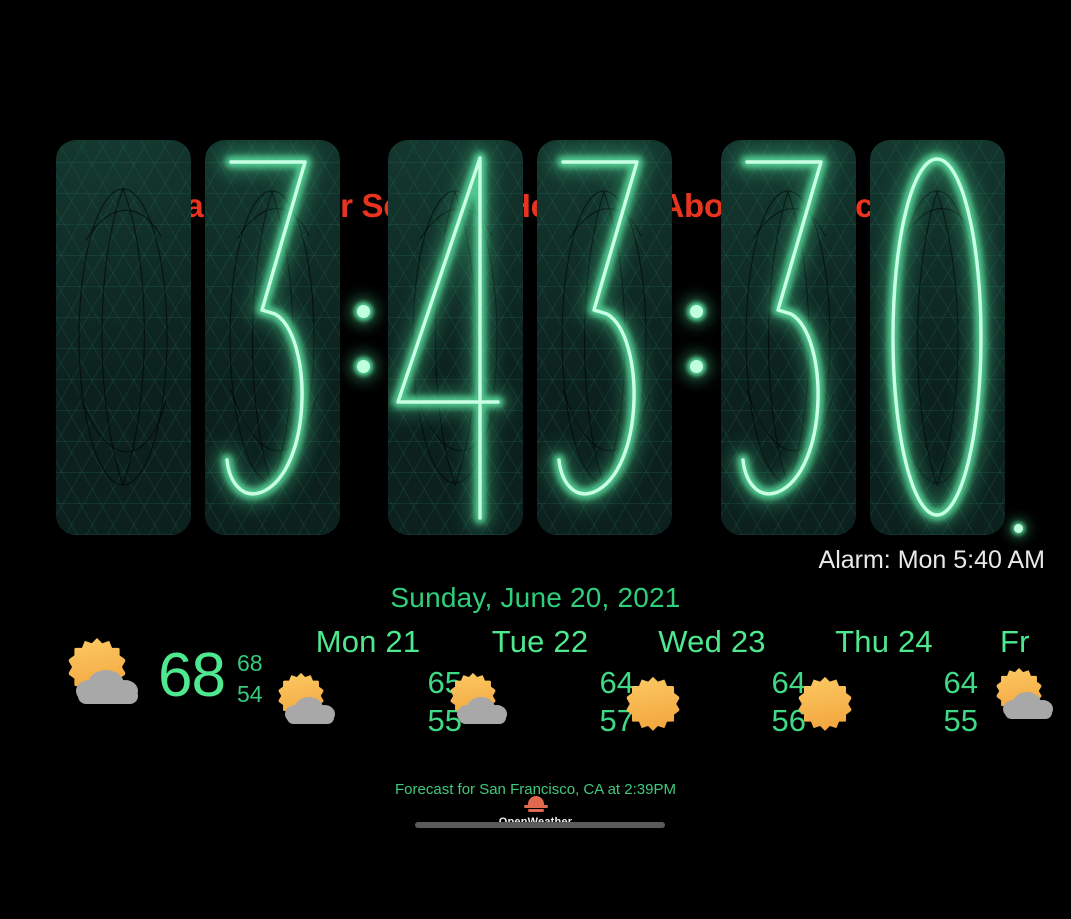  I want to click on forecast-day: Thu 24 64 55, so click(884, 682).